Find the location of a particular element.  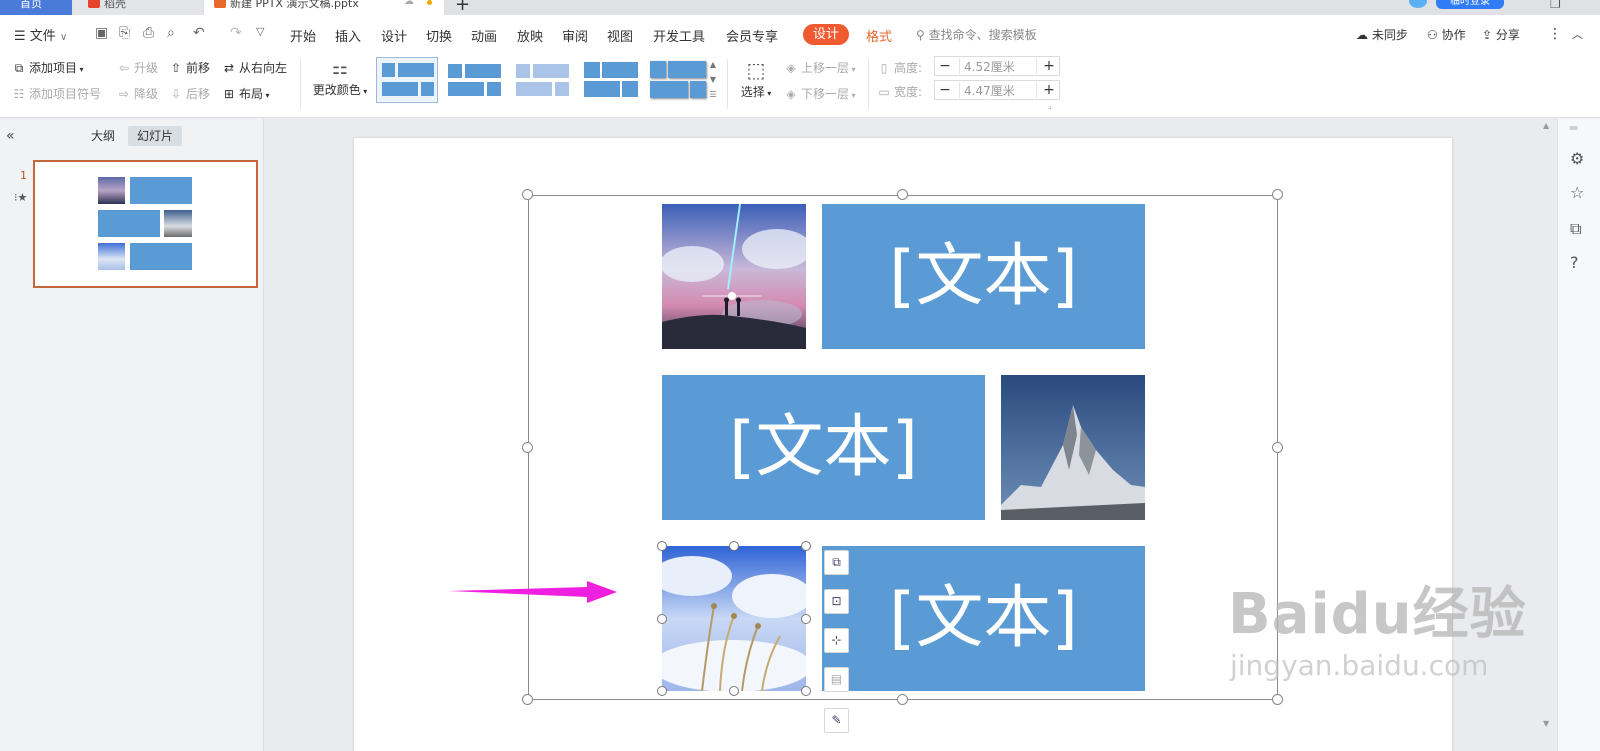

picture-snow-grass is located at coordinates (734, 618).